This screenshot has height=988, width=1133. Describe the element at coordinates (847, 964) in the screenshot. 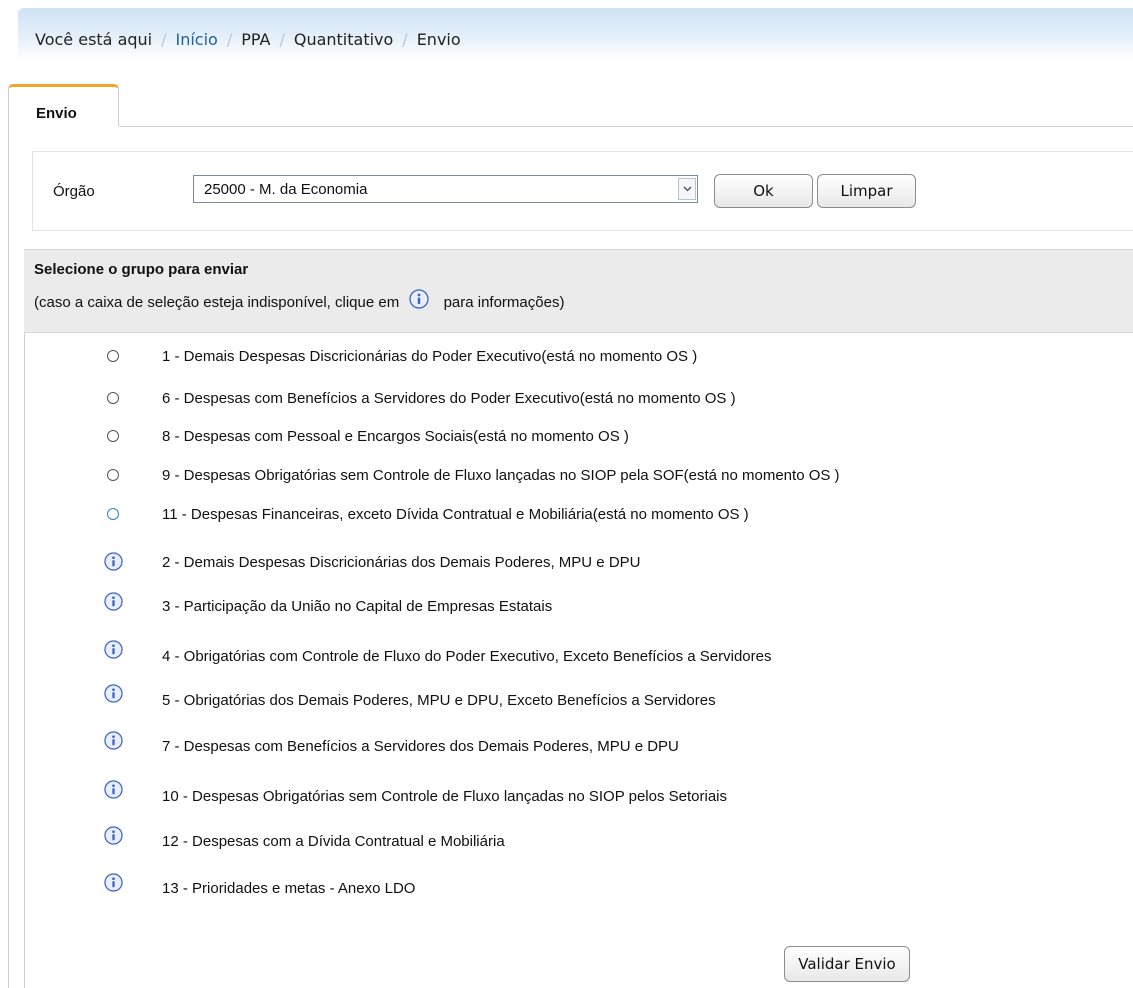

I see `validar-envio-button: Validar Envio` at that location.